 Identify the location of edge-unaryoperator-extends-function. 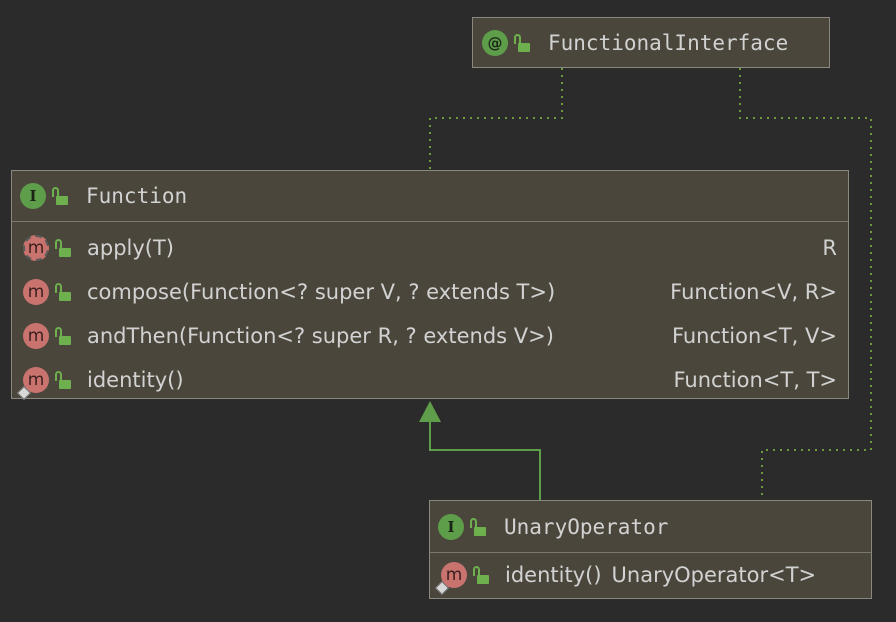
(485, 460).